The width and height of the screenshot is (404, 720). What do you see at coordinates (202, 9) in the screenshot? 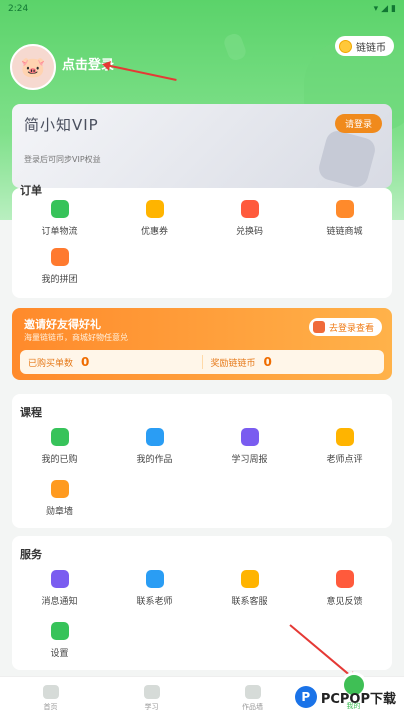
I see `status-bar: 2:24 ▾ ◢ ▮` at bounding box center [202, 9].